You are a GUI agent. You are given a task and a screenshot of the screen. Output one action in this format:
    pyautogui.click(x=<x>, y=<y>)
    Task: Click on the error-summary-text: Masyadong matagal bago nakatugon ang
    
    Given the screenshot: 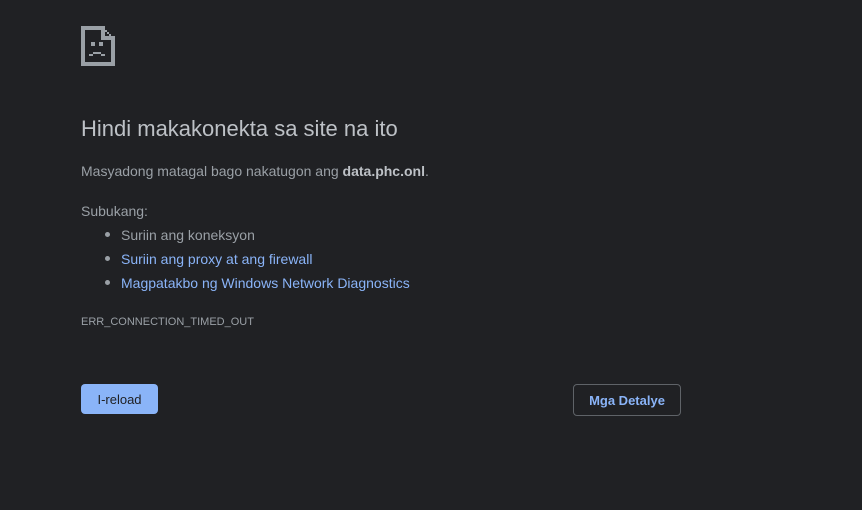 What is the action you would take?
    pyautogui.click(x=212, y=171)
    